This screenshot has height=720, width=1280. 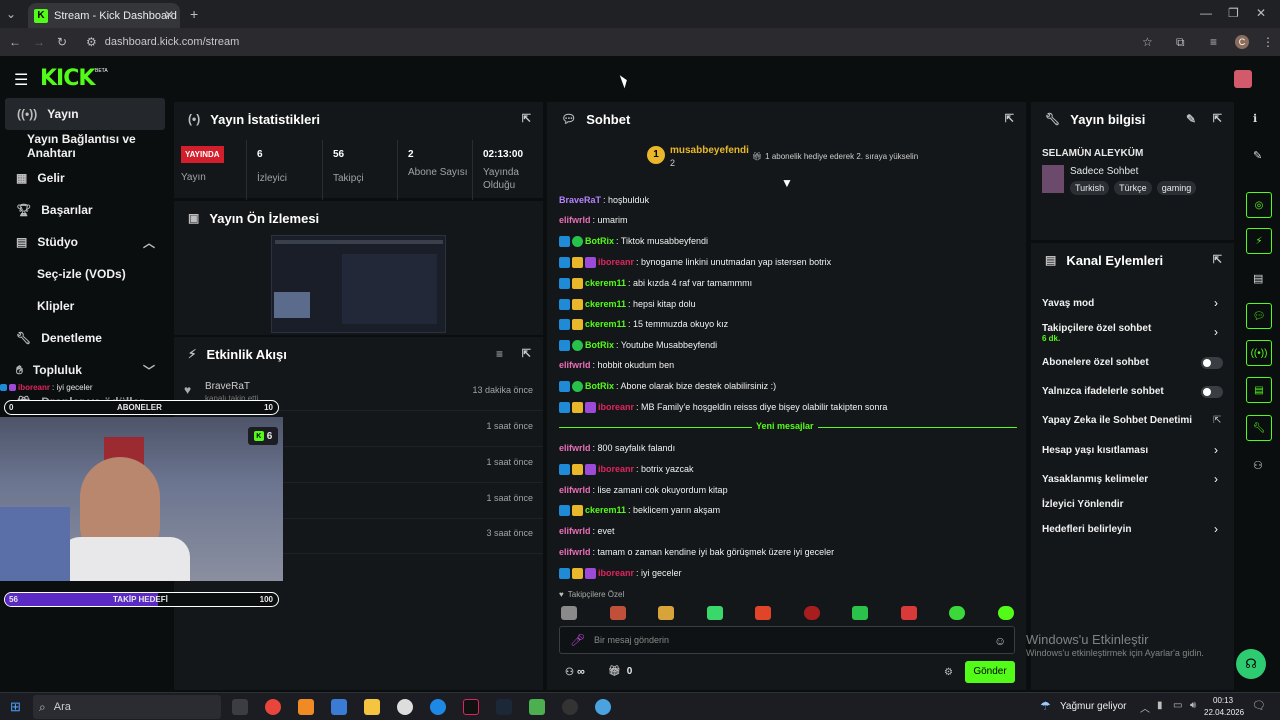 I want to click on task-view-icon, so click(x=240, y=707).